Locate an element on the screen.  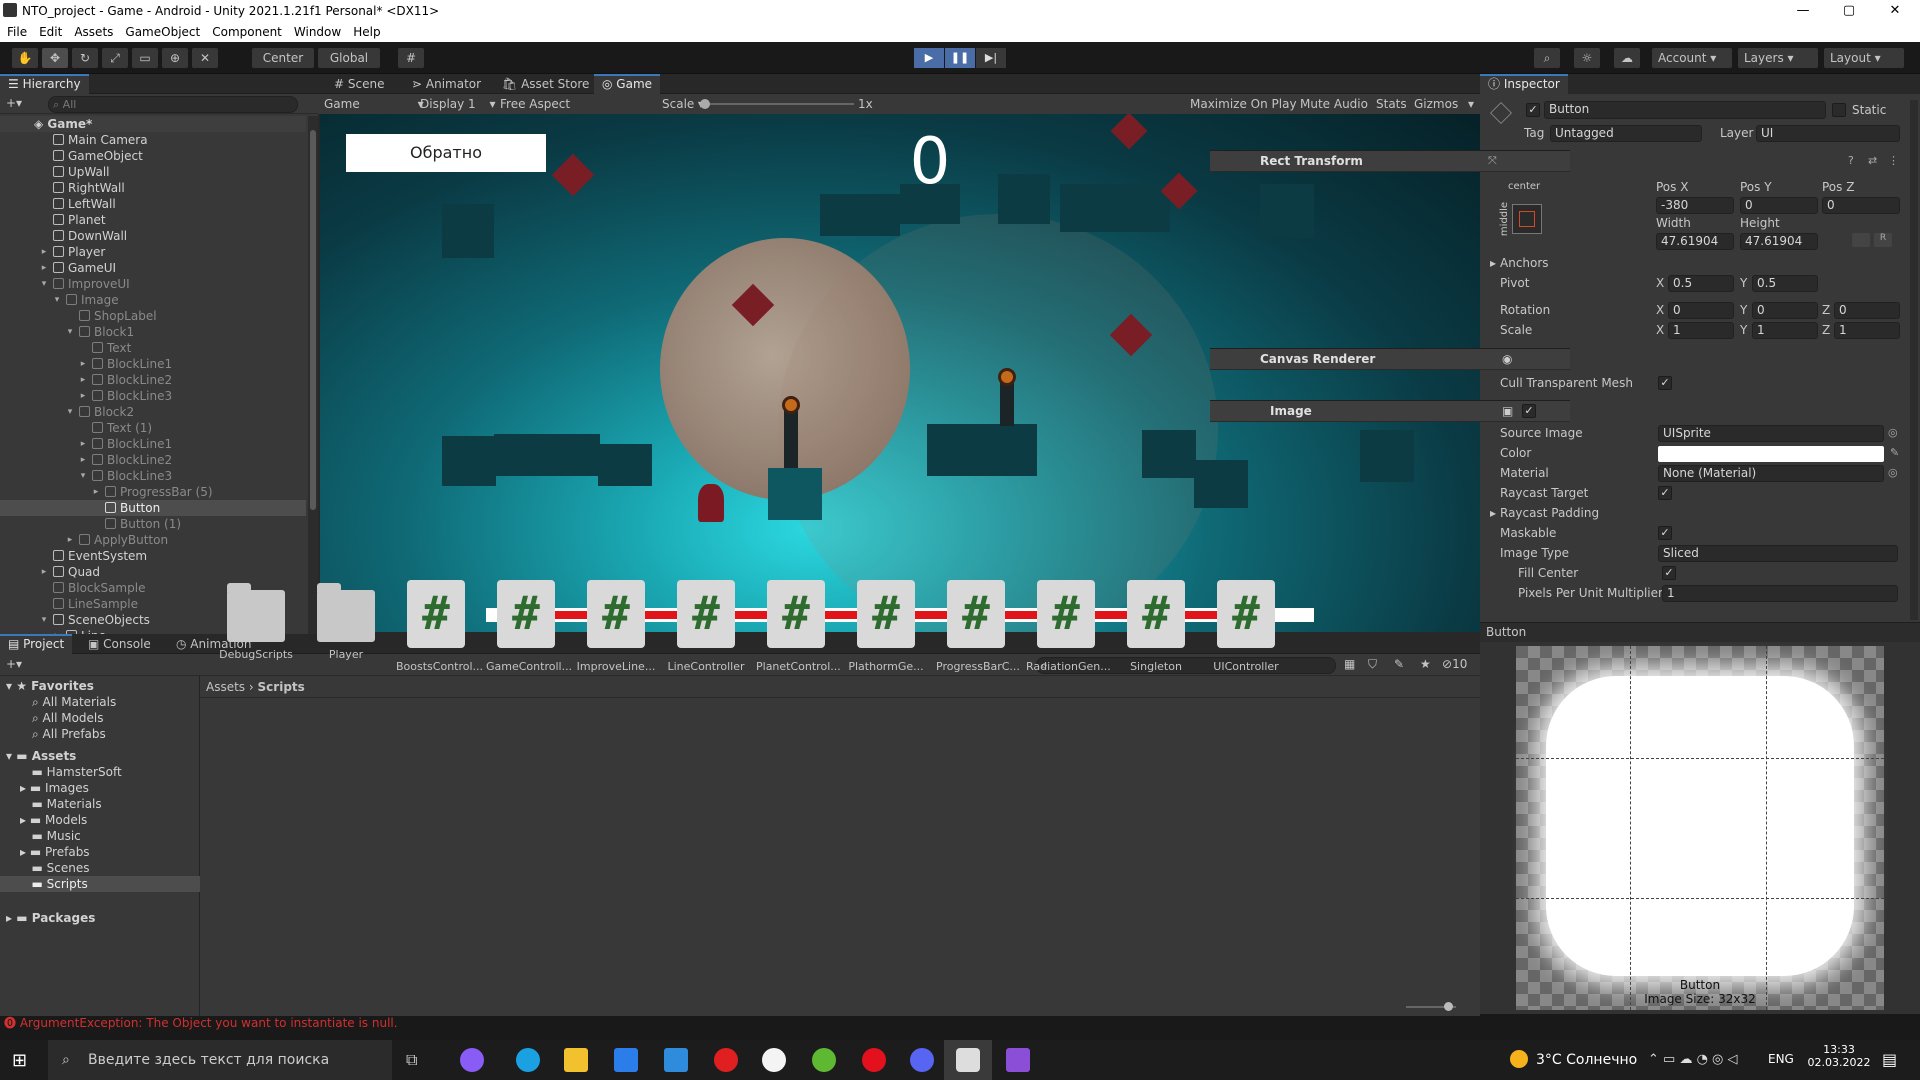
menu-gameobject: GameObject is located at coordinates (161, 30).